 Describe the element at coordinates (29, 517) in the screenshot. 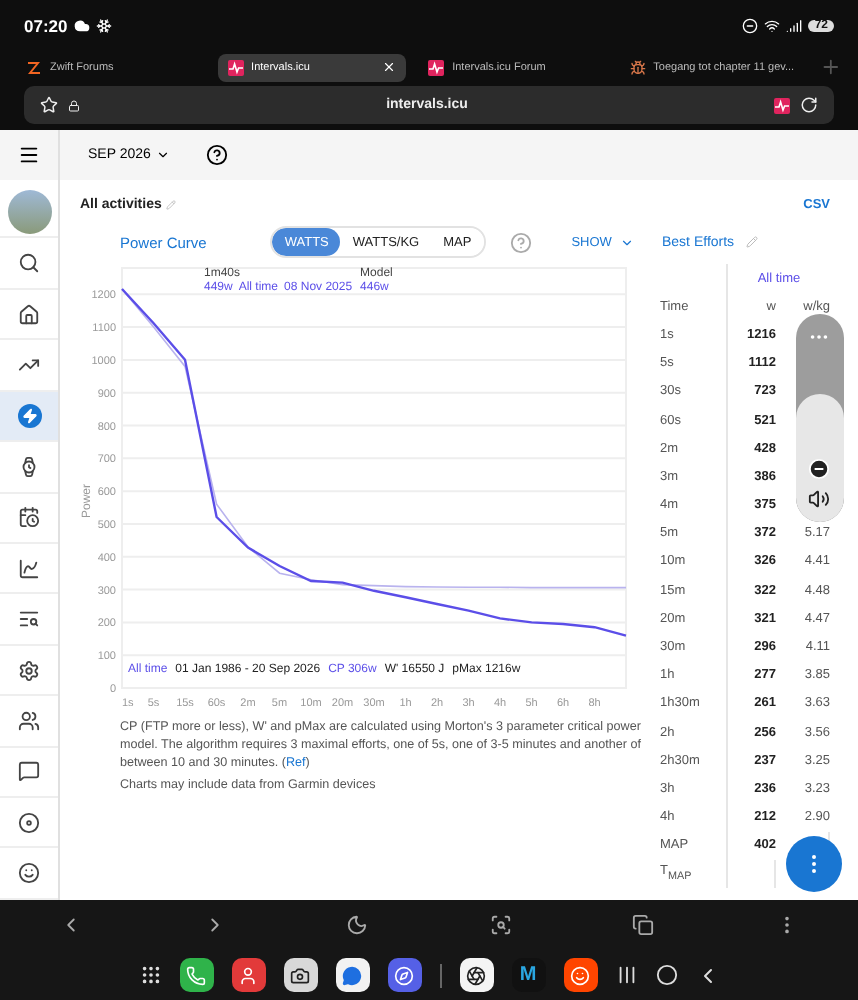

I see `calendar-clock-icon` at that location.